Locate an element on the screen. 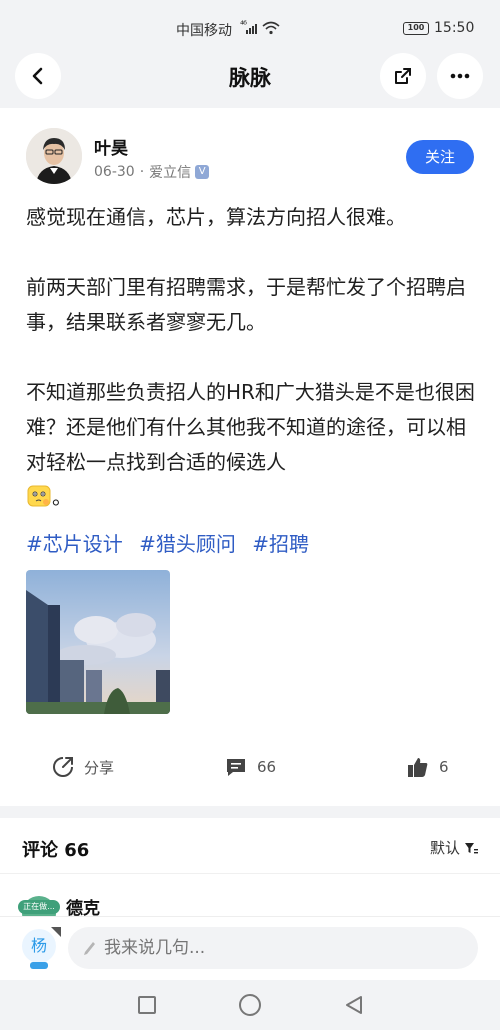  share-button: 分享 is located at coordinates (83, 767).